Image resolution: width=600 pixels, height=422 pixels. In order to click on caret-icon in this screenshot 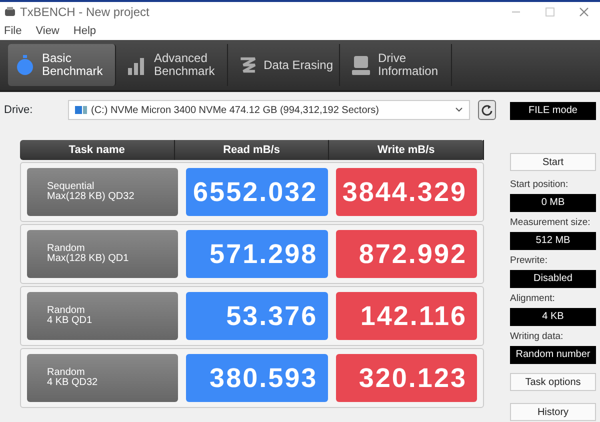, I will do `click(459, 110)`.